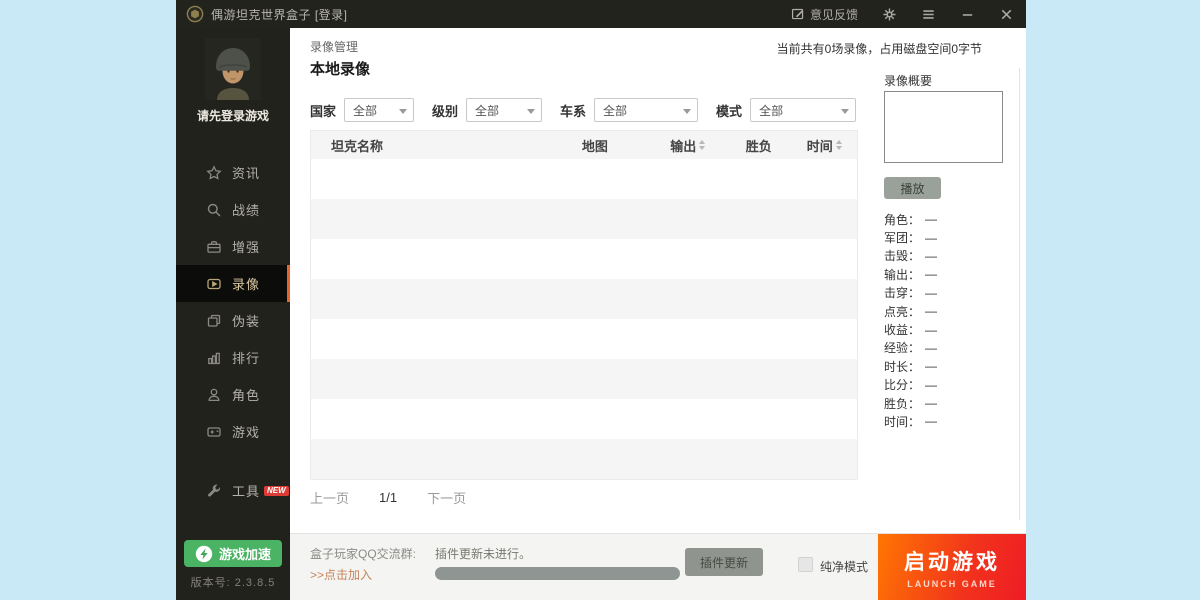 This screenshot has height=600, width=1200. What do you see at coordinates (214, 358) in the screenshot?
I see `bar-chart-icon` at bounding box center [214, 358].